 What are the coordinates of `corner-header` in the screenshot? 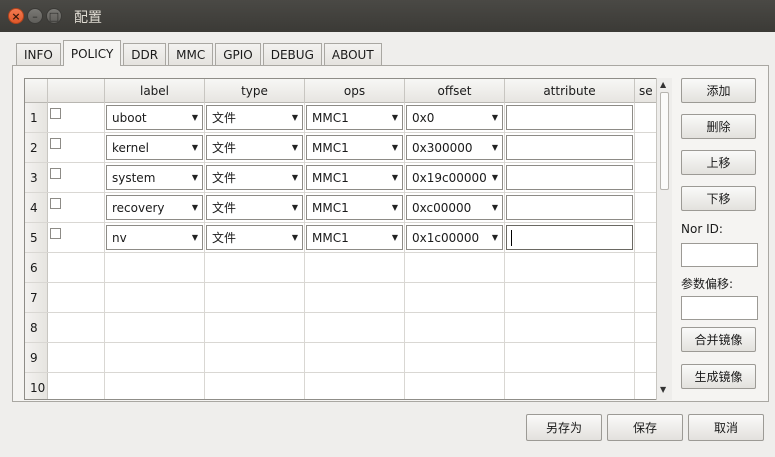 It's located at (36, 91).